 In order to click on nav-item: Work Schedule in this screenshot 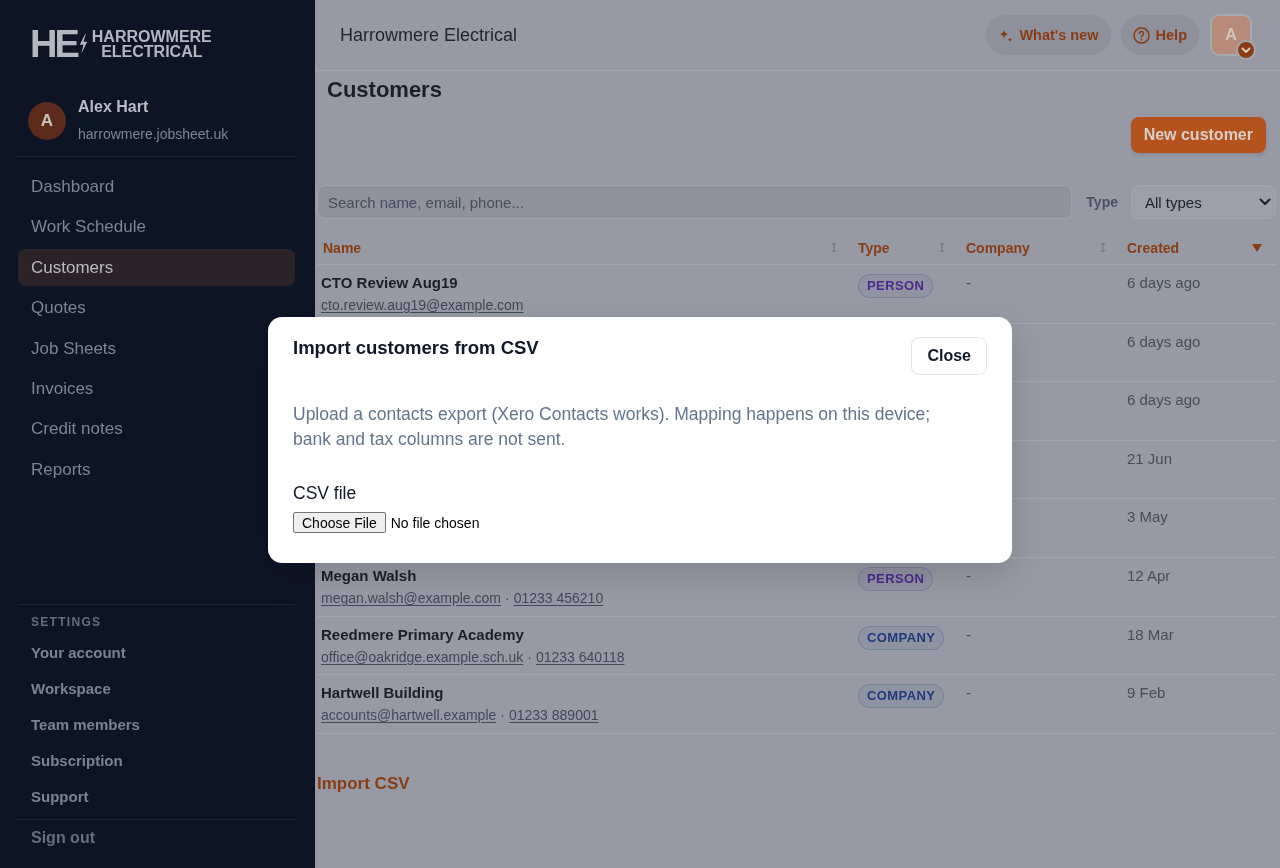, I will do `click(156, 227)`.